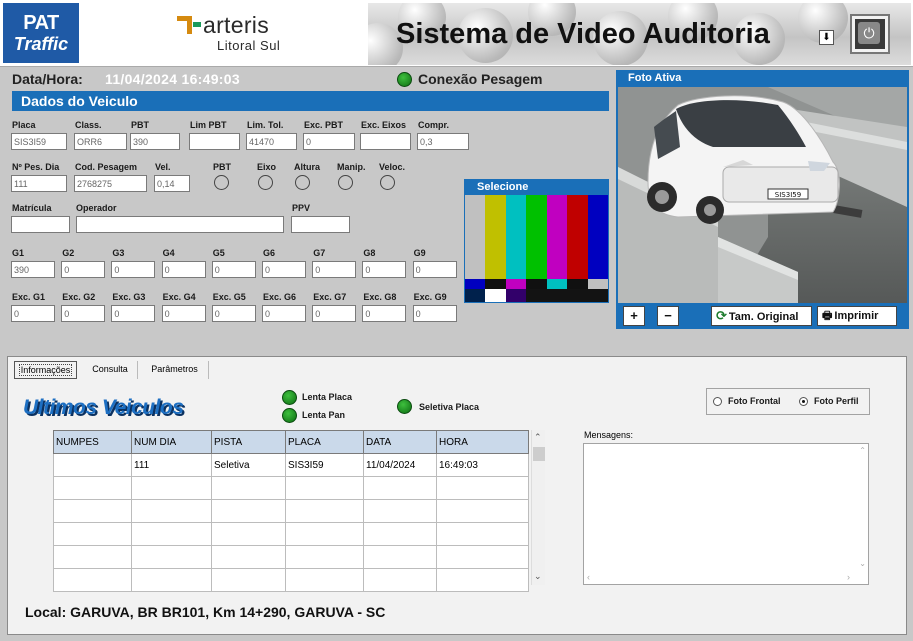 The height and width of the screenshot is (641, 913). Describe the element at coordinates (92, 442) in the screenshot. I see `table-header-cell: NUMPES` at that location.